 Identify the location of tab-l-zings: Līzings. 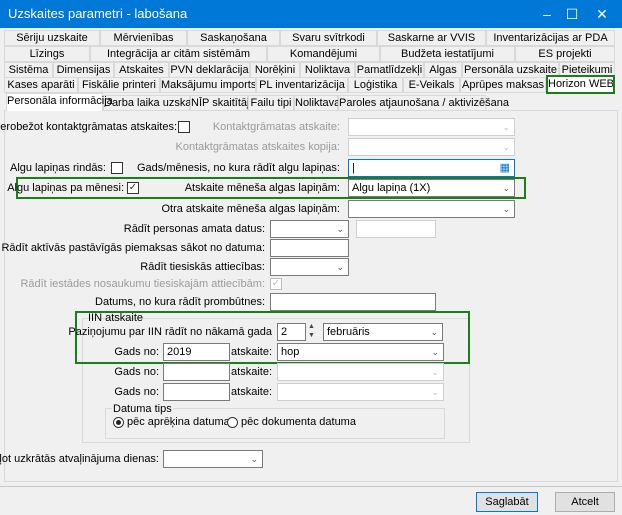
(47, 54).